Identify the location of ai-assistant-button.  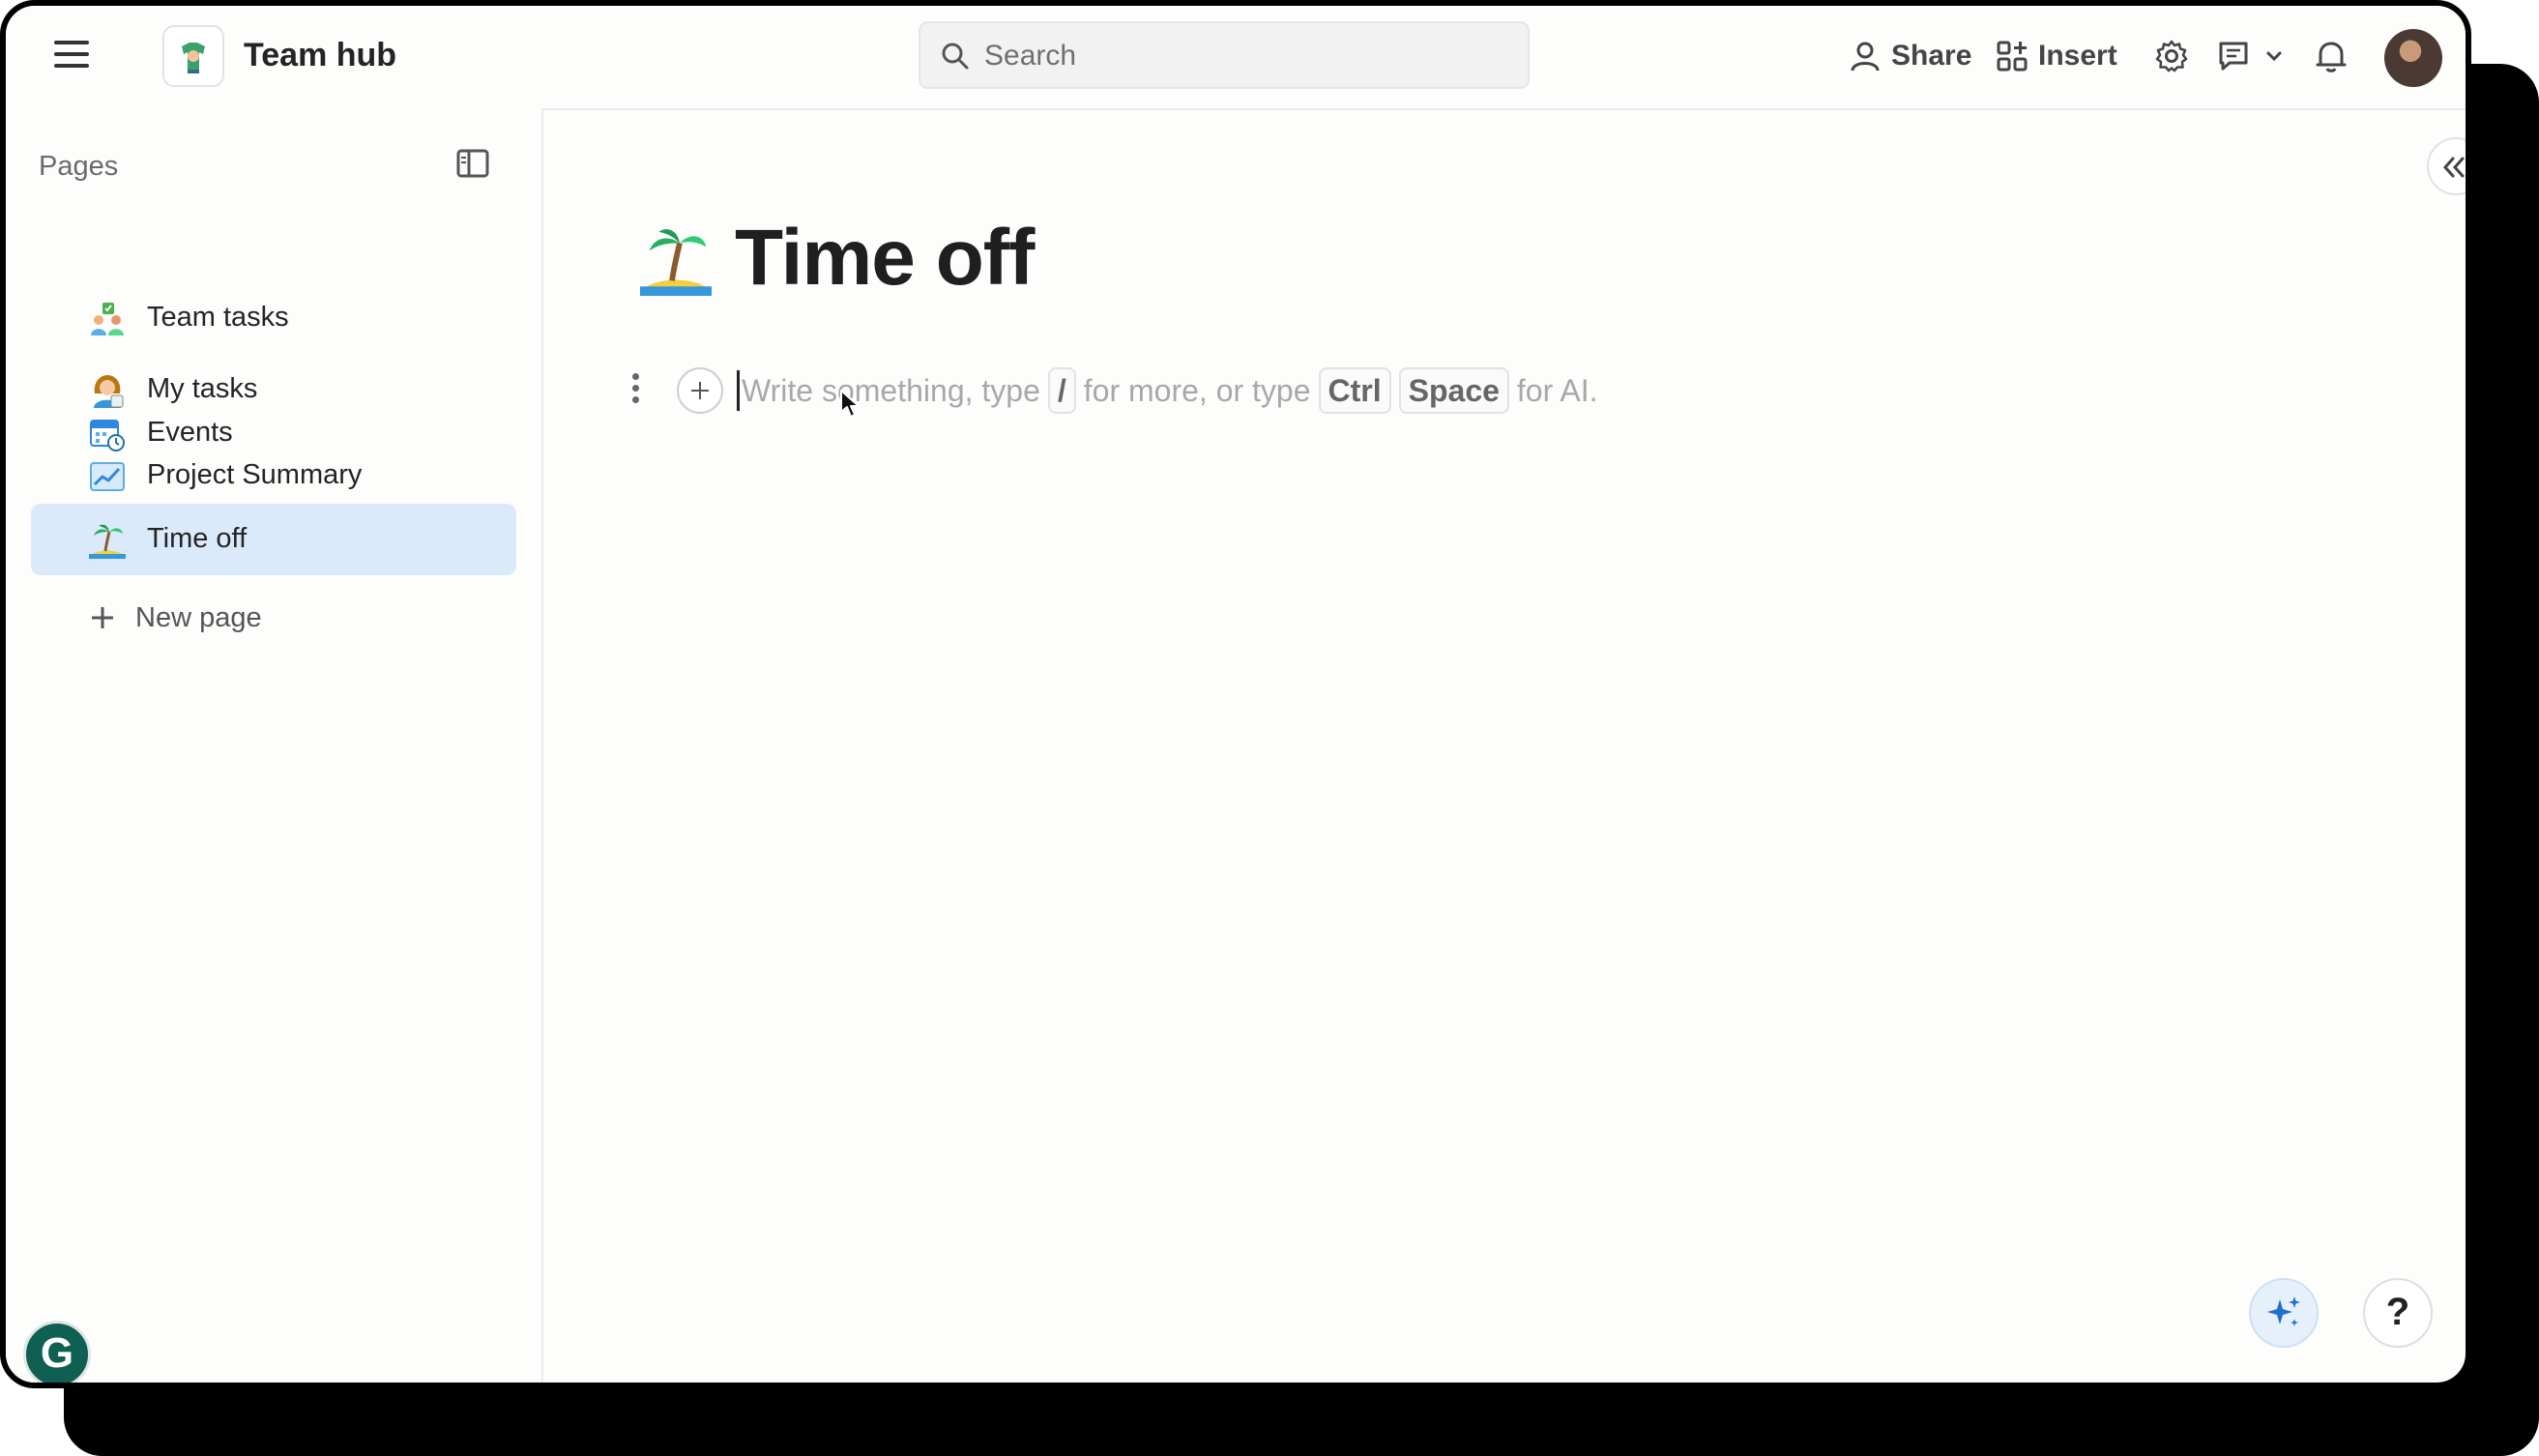
(2284, 1313).